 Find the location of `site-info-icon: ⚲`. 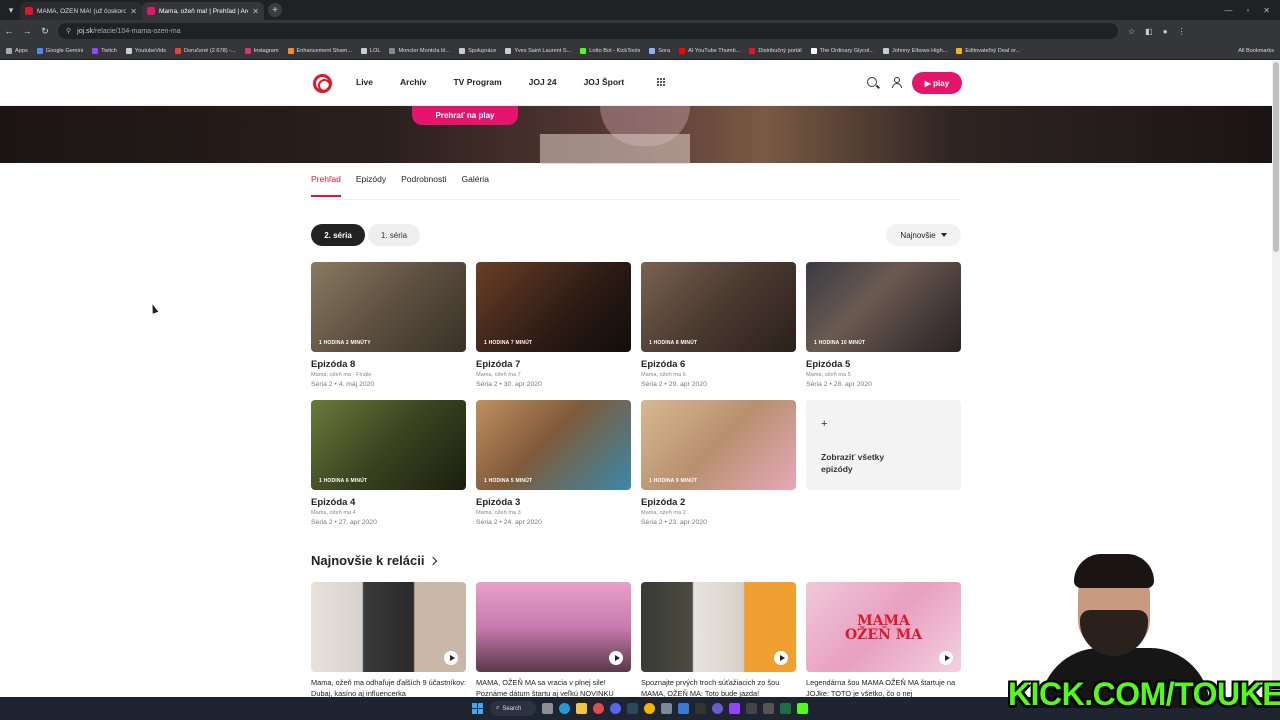

site-info-icon: ⚲ is located at coordinates (68, 31).